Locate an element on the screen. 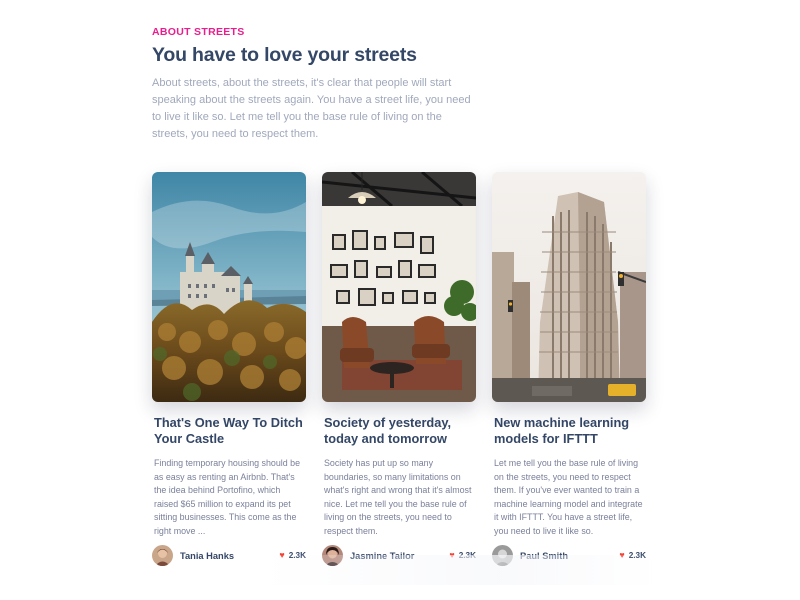  author-name: Tania Hanks is located at coordinates (207, 556).